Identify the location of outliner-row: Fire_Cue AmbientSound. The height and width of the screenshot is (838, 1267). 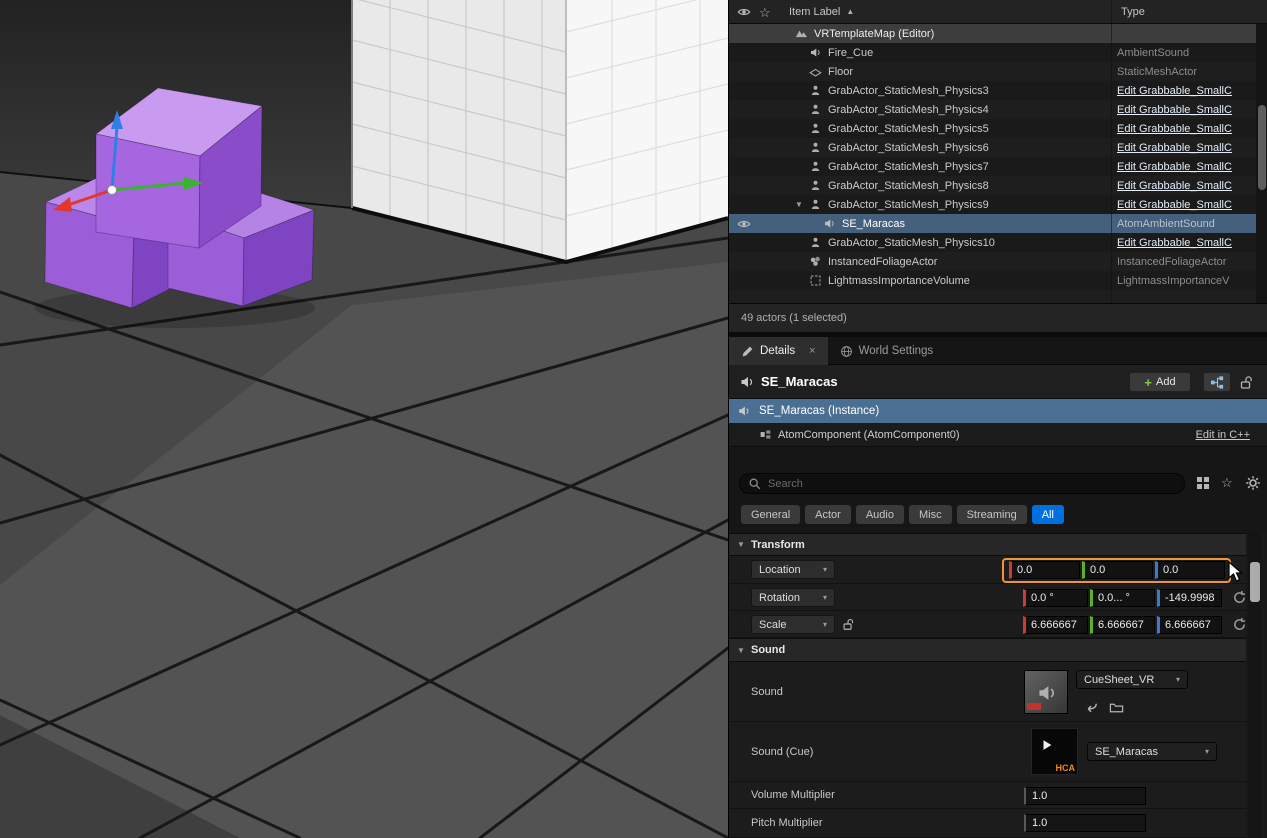
(998, 52).